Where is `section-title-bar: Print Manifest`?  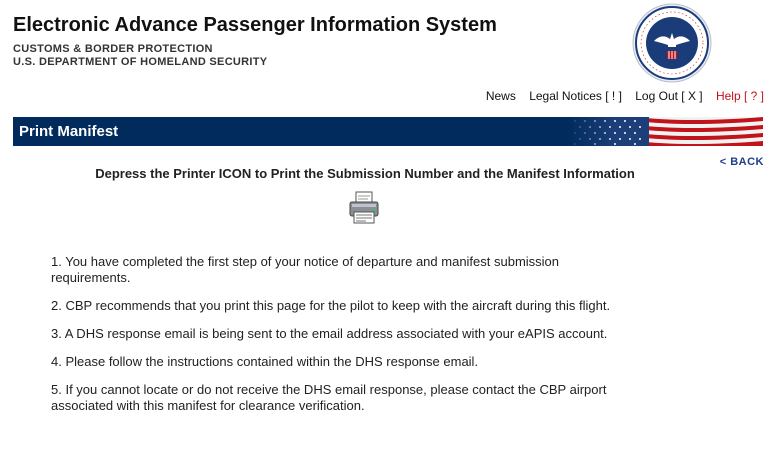 section-title-bar: Print Manifest is located at coordinates (388, 131).